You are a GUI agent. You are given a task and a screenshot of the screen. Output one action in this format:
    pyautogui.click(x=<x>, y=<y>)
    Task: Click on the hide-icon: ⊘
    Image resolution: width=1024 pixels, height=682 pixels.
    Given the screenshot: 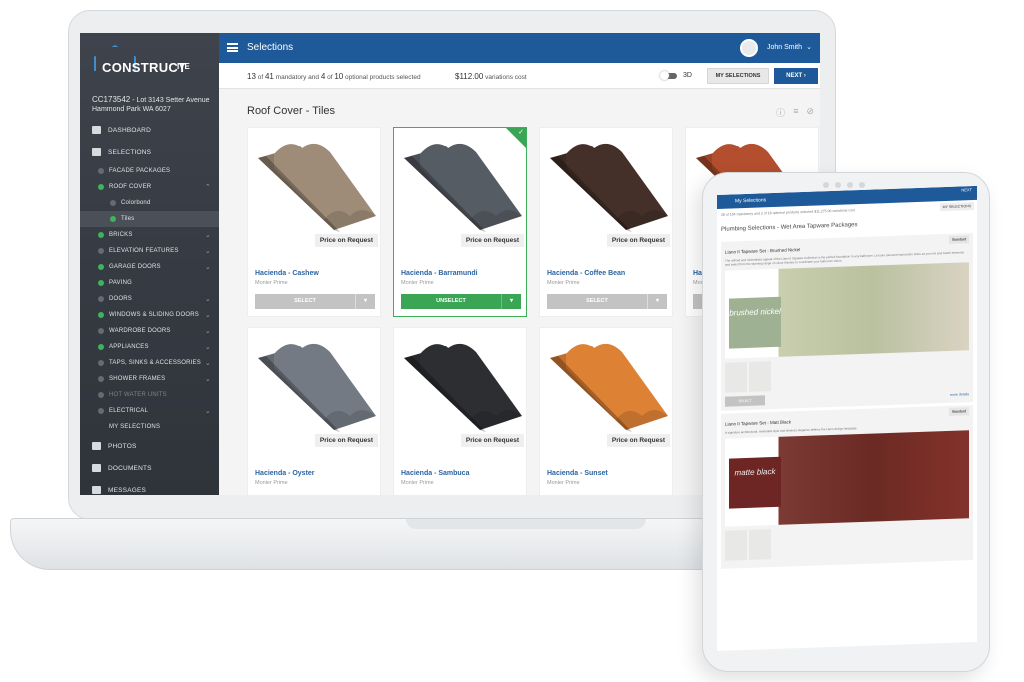 What is the action you would take?
    pyautogui.click(x=810, y=112)
    